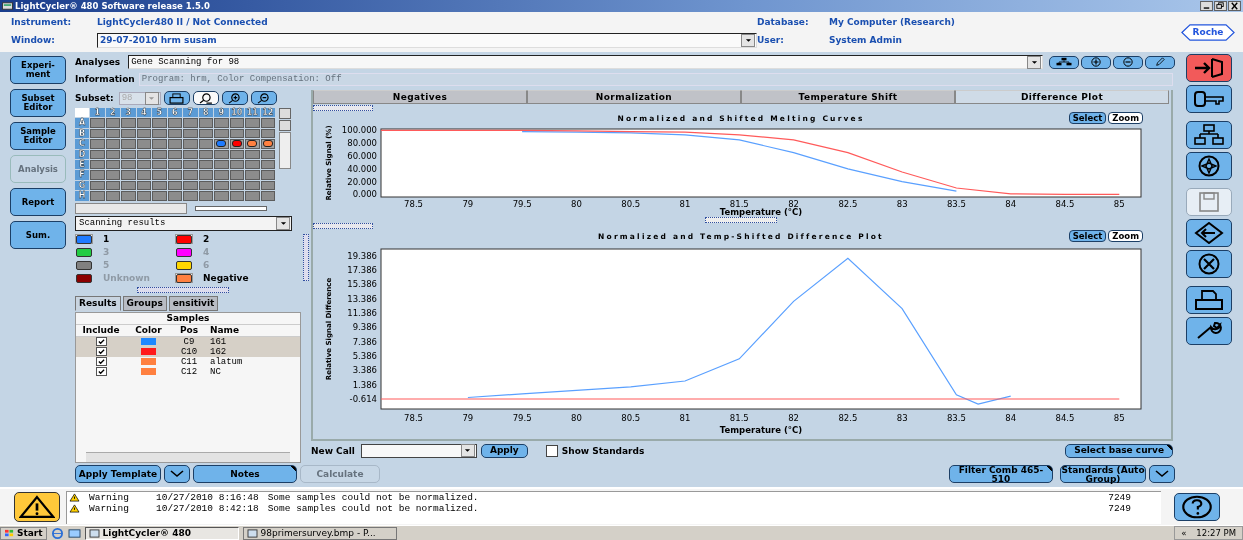  What do you see at coordinates (193, 303) in the screenshot?
I see `tab: ensitivit` at bounding box center [193, 303].